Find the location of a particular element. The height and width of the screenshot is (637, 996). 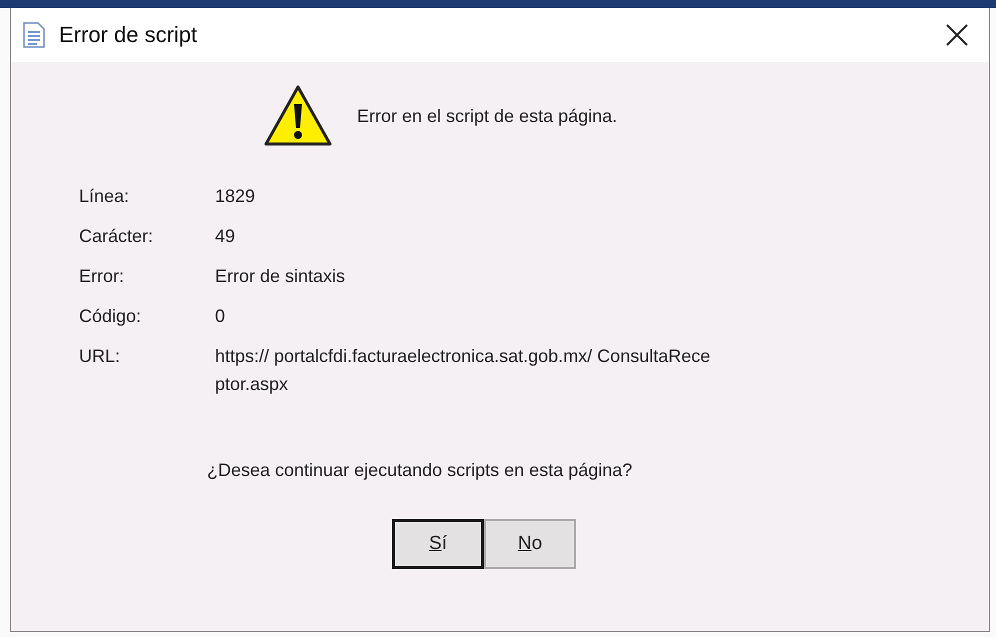

detail-label: URL: is located at coordinates (100, 356).